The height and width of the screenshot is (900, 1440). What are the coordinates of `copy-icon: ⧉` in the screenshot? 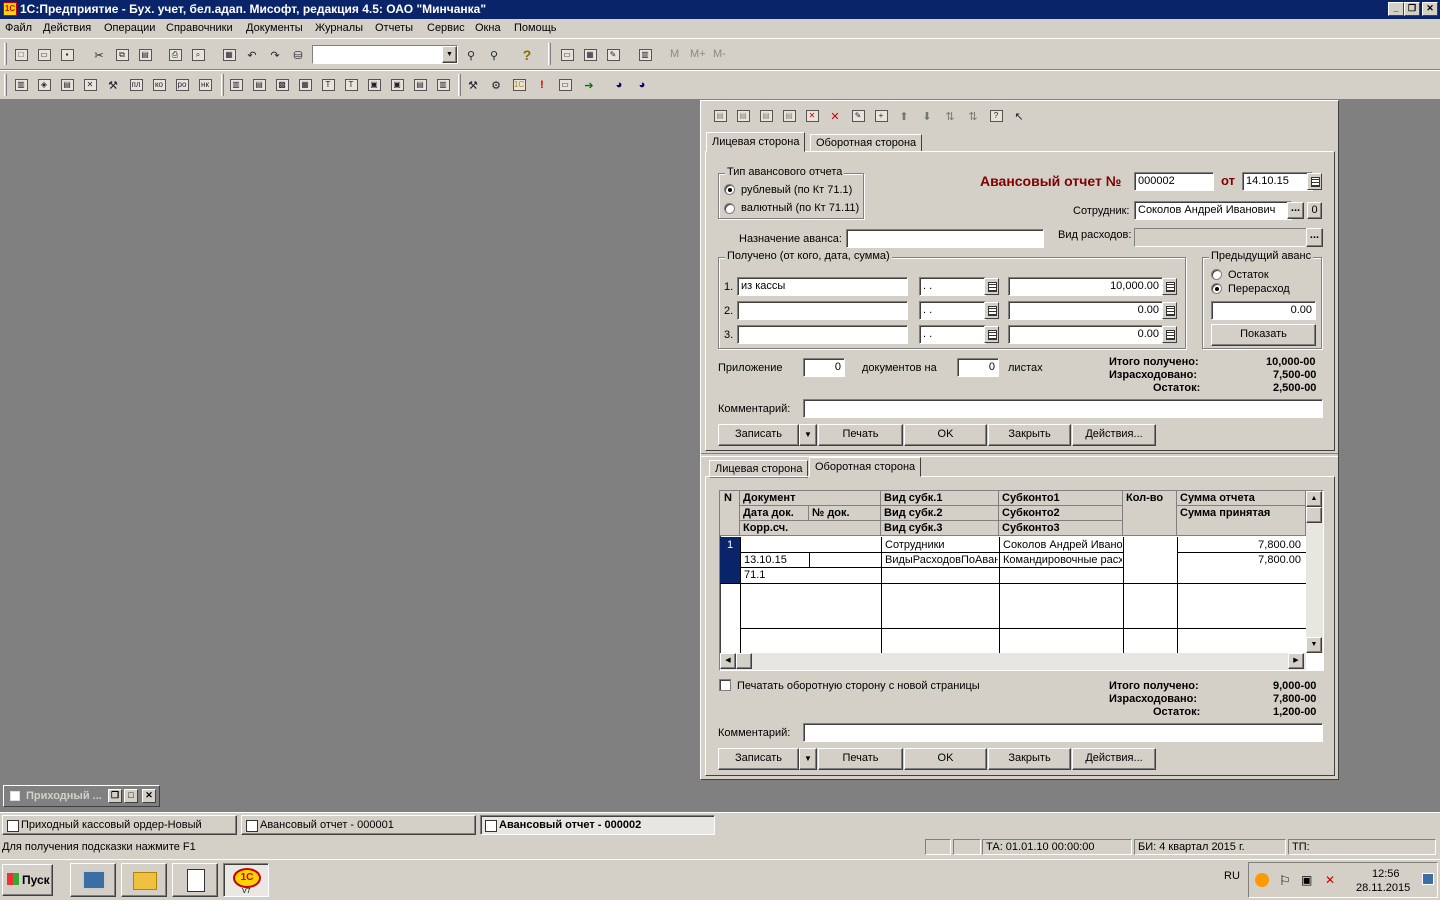 It's located at (122, 55).